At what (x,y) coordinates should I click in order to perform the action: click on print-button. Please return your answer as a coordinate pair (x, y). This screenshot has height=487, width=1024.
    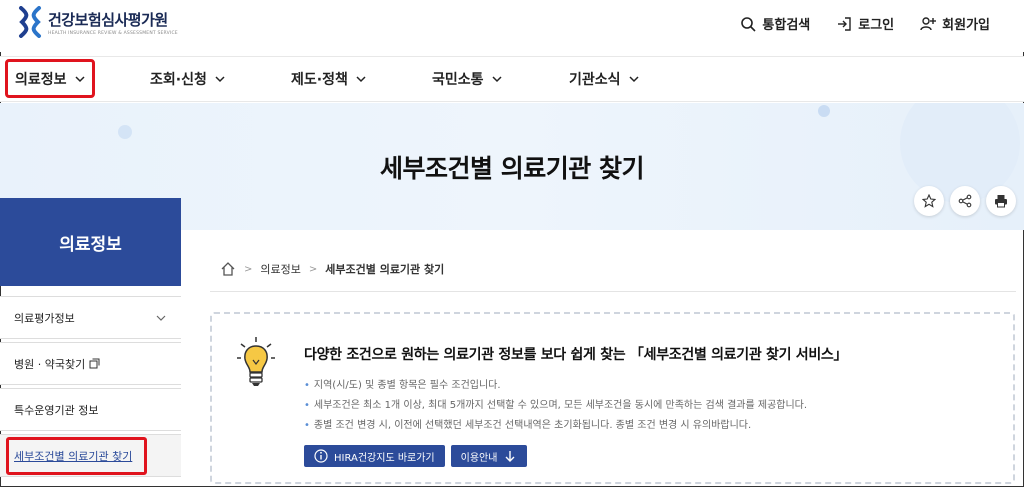
    Looking at the image, I should click on (1001, 201).